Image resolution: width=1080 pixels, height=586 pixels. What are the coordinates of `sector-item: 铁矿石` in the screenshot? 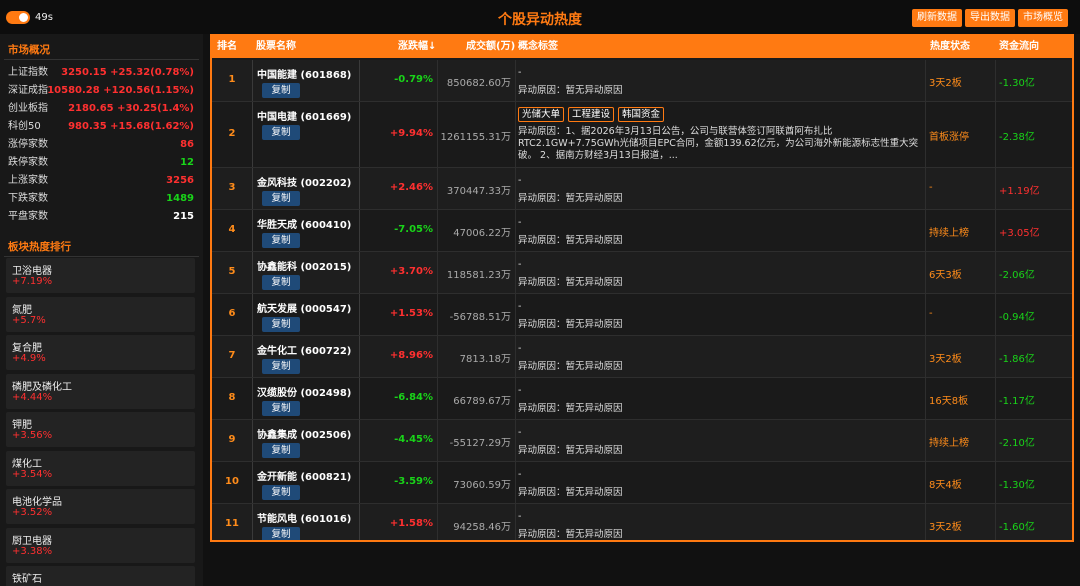 It's located at (100, 576).